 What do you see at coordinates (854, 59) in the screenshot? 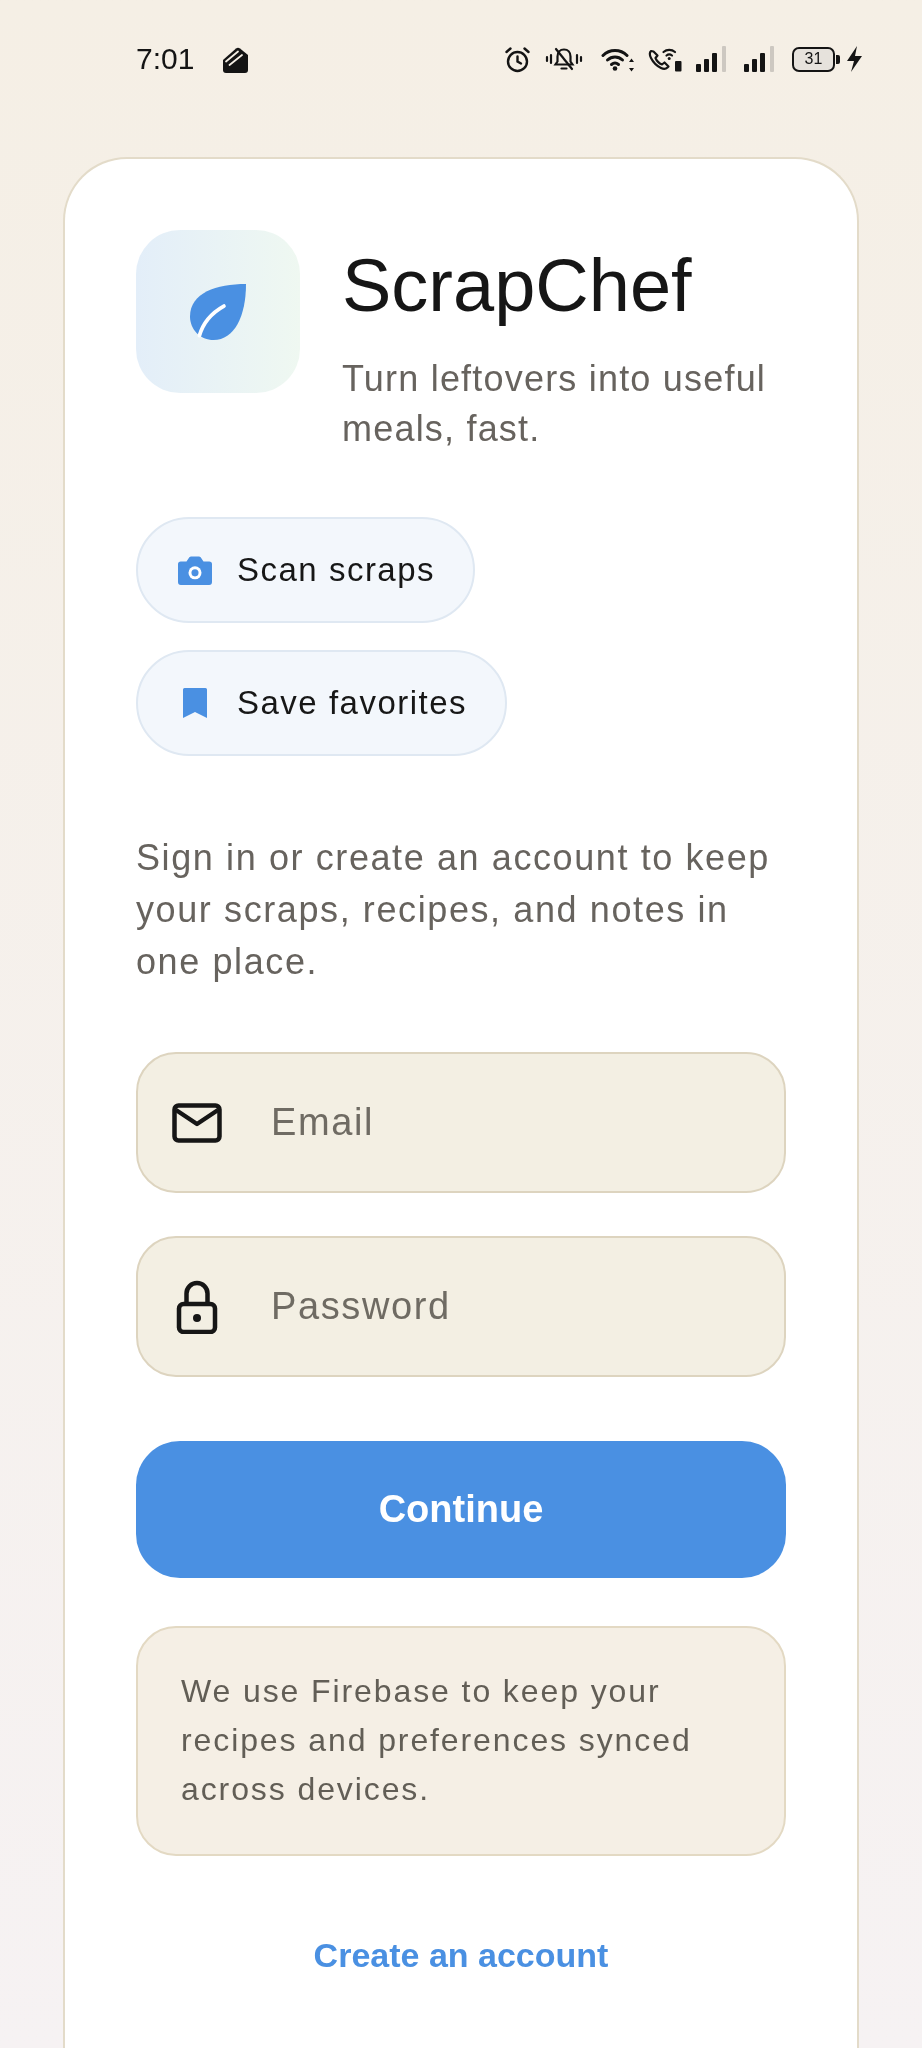
I see `charging-bolt-icon` at bounding box center [854, 59].